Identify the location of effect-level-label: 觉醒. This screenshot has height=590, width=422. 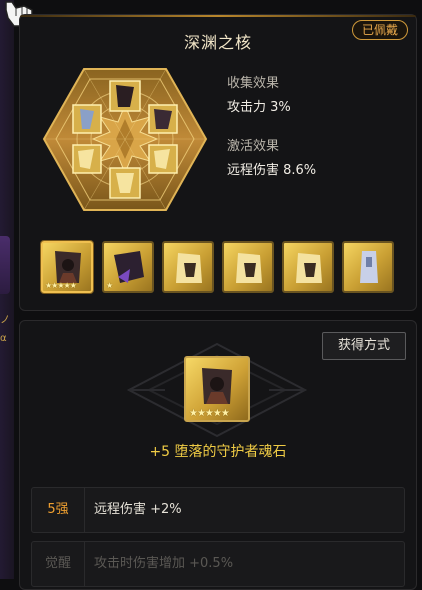
(58, 564).